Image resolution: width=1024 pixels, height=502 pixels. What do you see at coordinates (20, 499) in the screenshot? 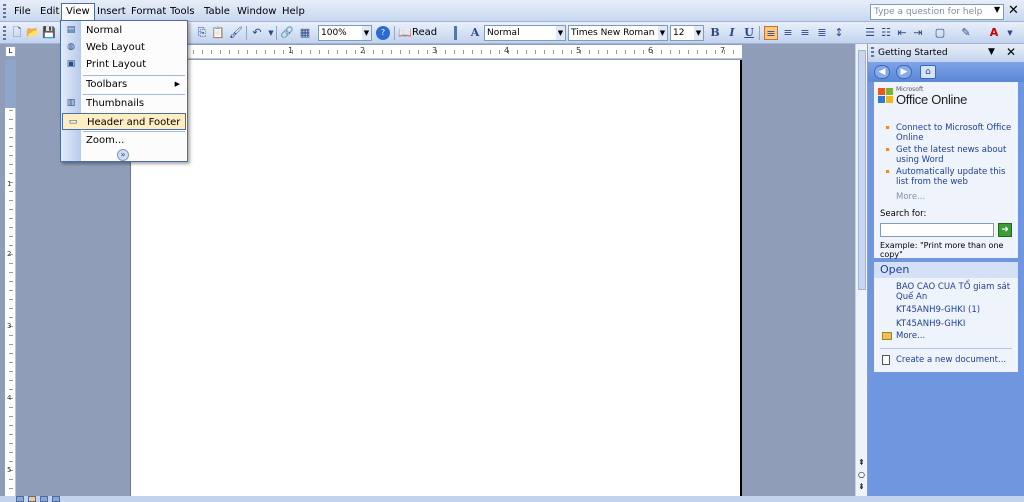
I see `normal-view-button-icon` at bounding box center [20, 499].